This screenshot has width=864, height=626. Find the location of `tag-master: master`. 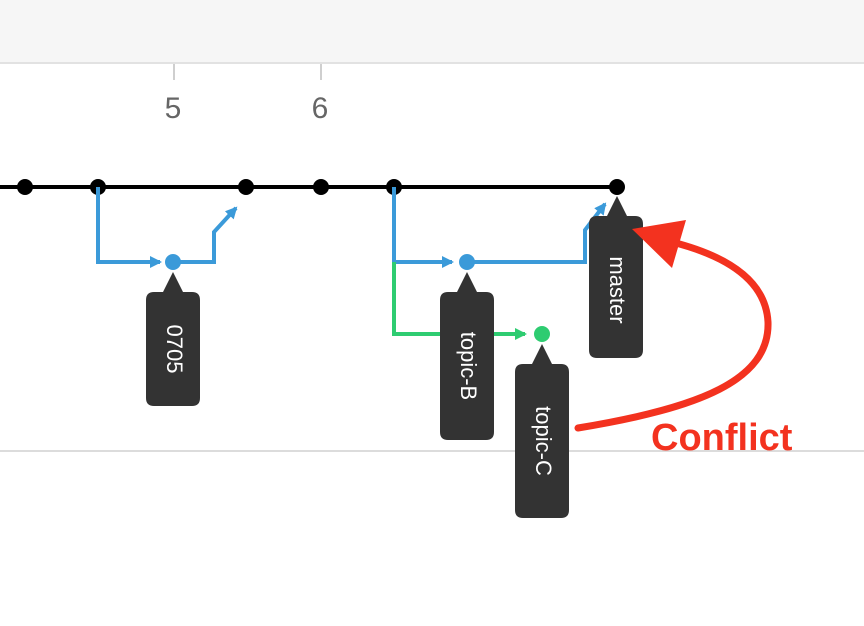

tag-master: master is located at coordinates (616, 277).